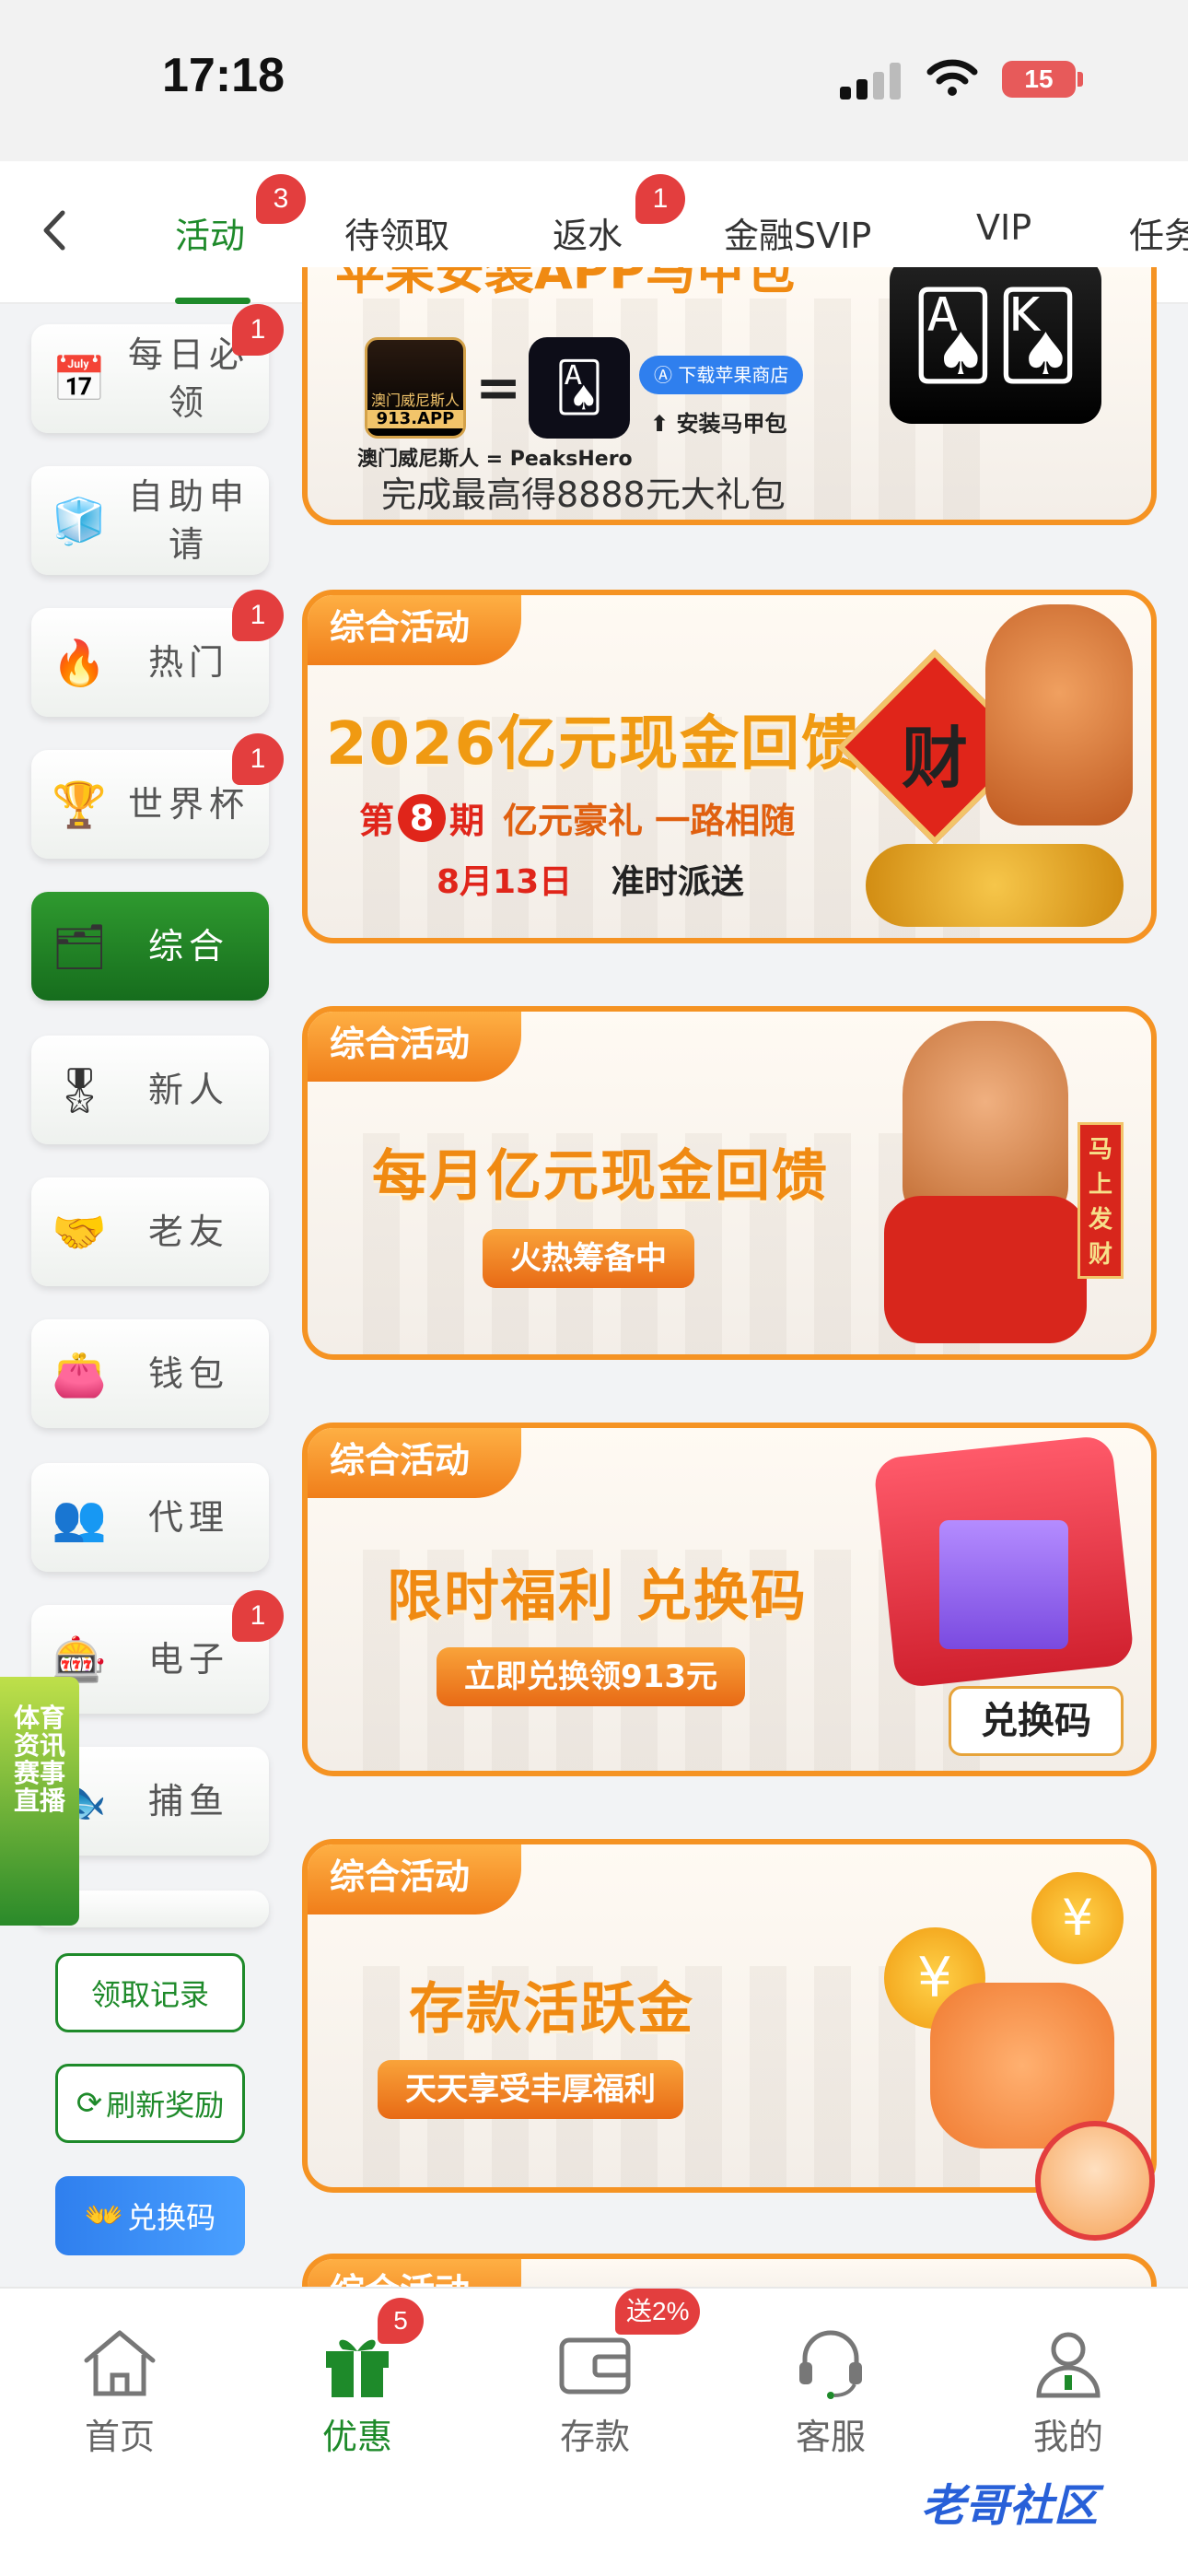 The image size is (1188, 2576). Describe the element at coordinates (583, 495) in the screenshot. I see `banner-bottom-text: 完成最高得8888元大礼包` at that location.